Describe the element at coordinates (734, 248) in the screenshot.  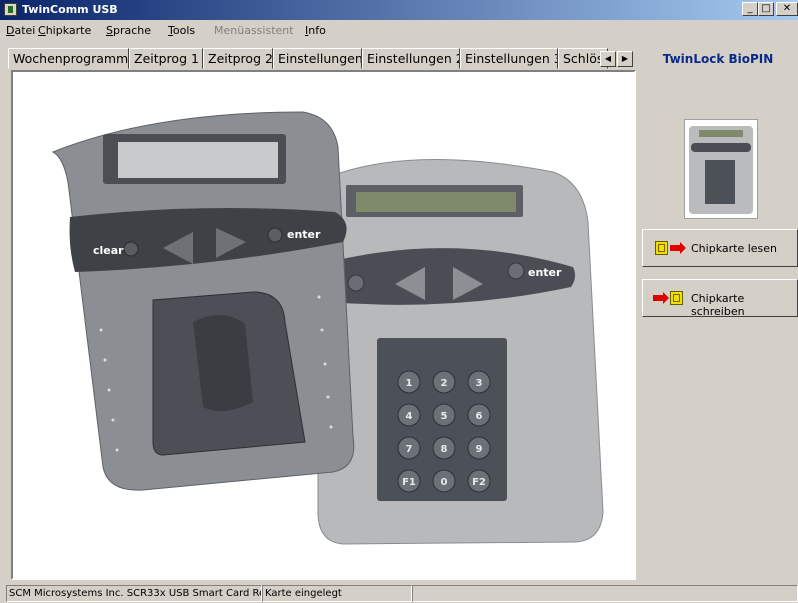
I see `read-card-label: Chipkarte lesen` at that location.